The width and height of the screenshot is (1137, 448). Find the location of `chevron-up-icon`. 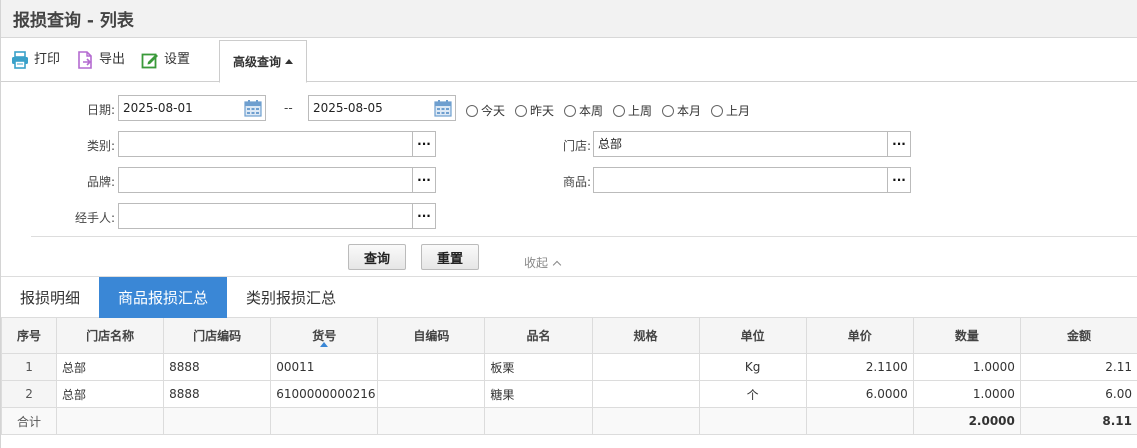

chevron-up-icon is located at coordinates (557, 264).